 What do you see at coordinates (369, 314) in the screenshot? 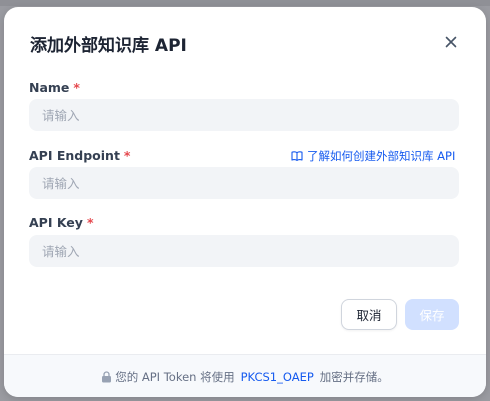
I see `cancel-button: 取消` at bounding box center [369, 314].